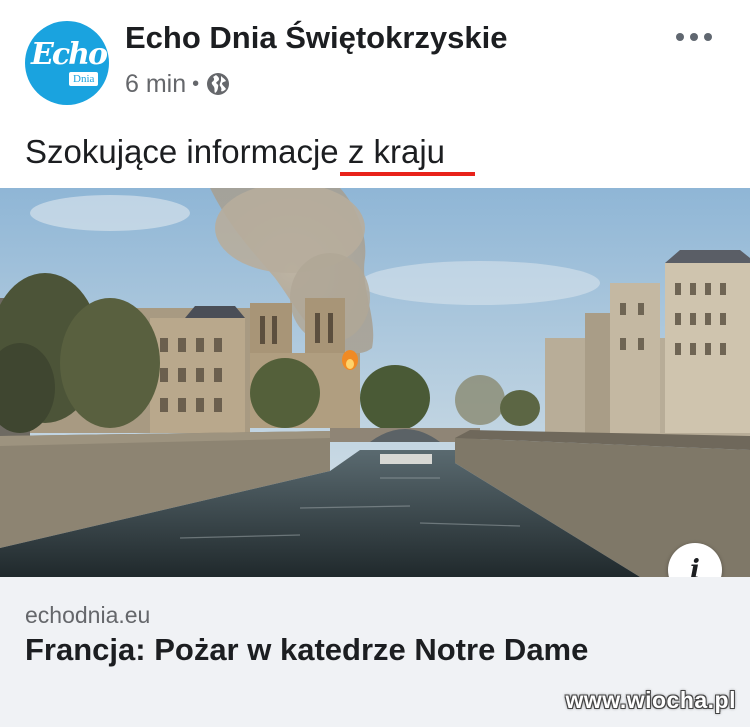 The width and height of the screenshot is (750, 727). What do you see at coordinates (84, 79) in the screenshot?
I see `avatar-logo-subtext: Dnia` at bounding box center [84, 79].